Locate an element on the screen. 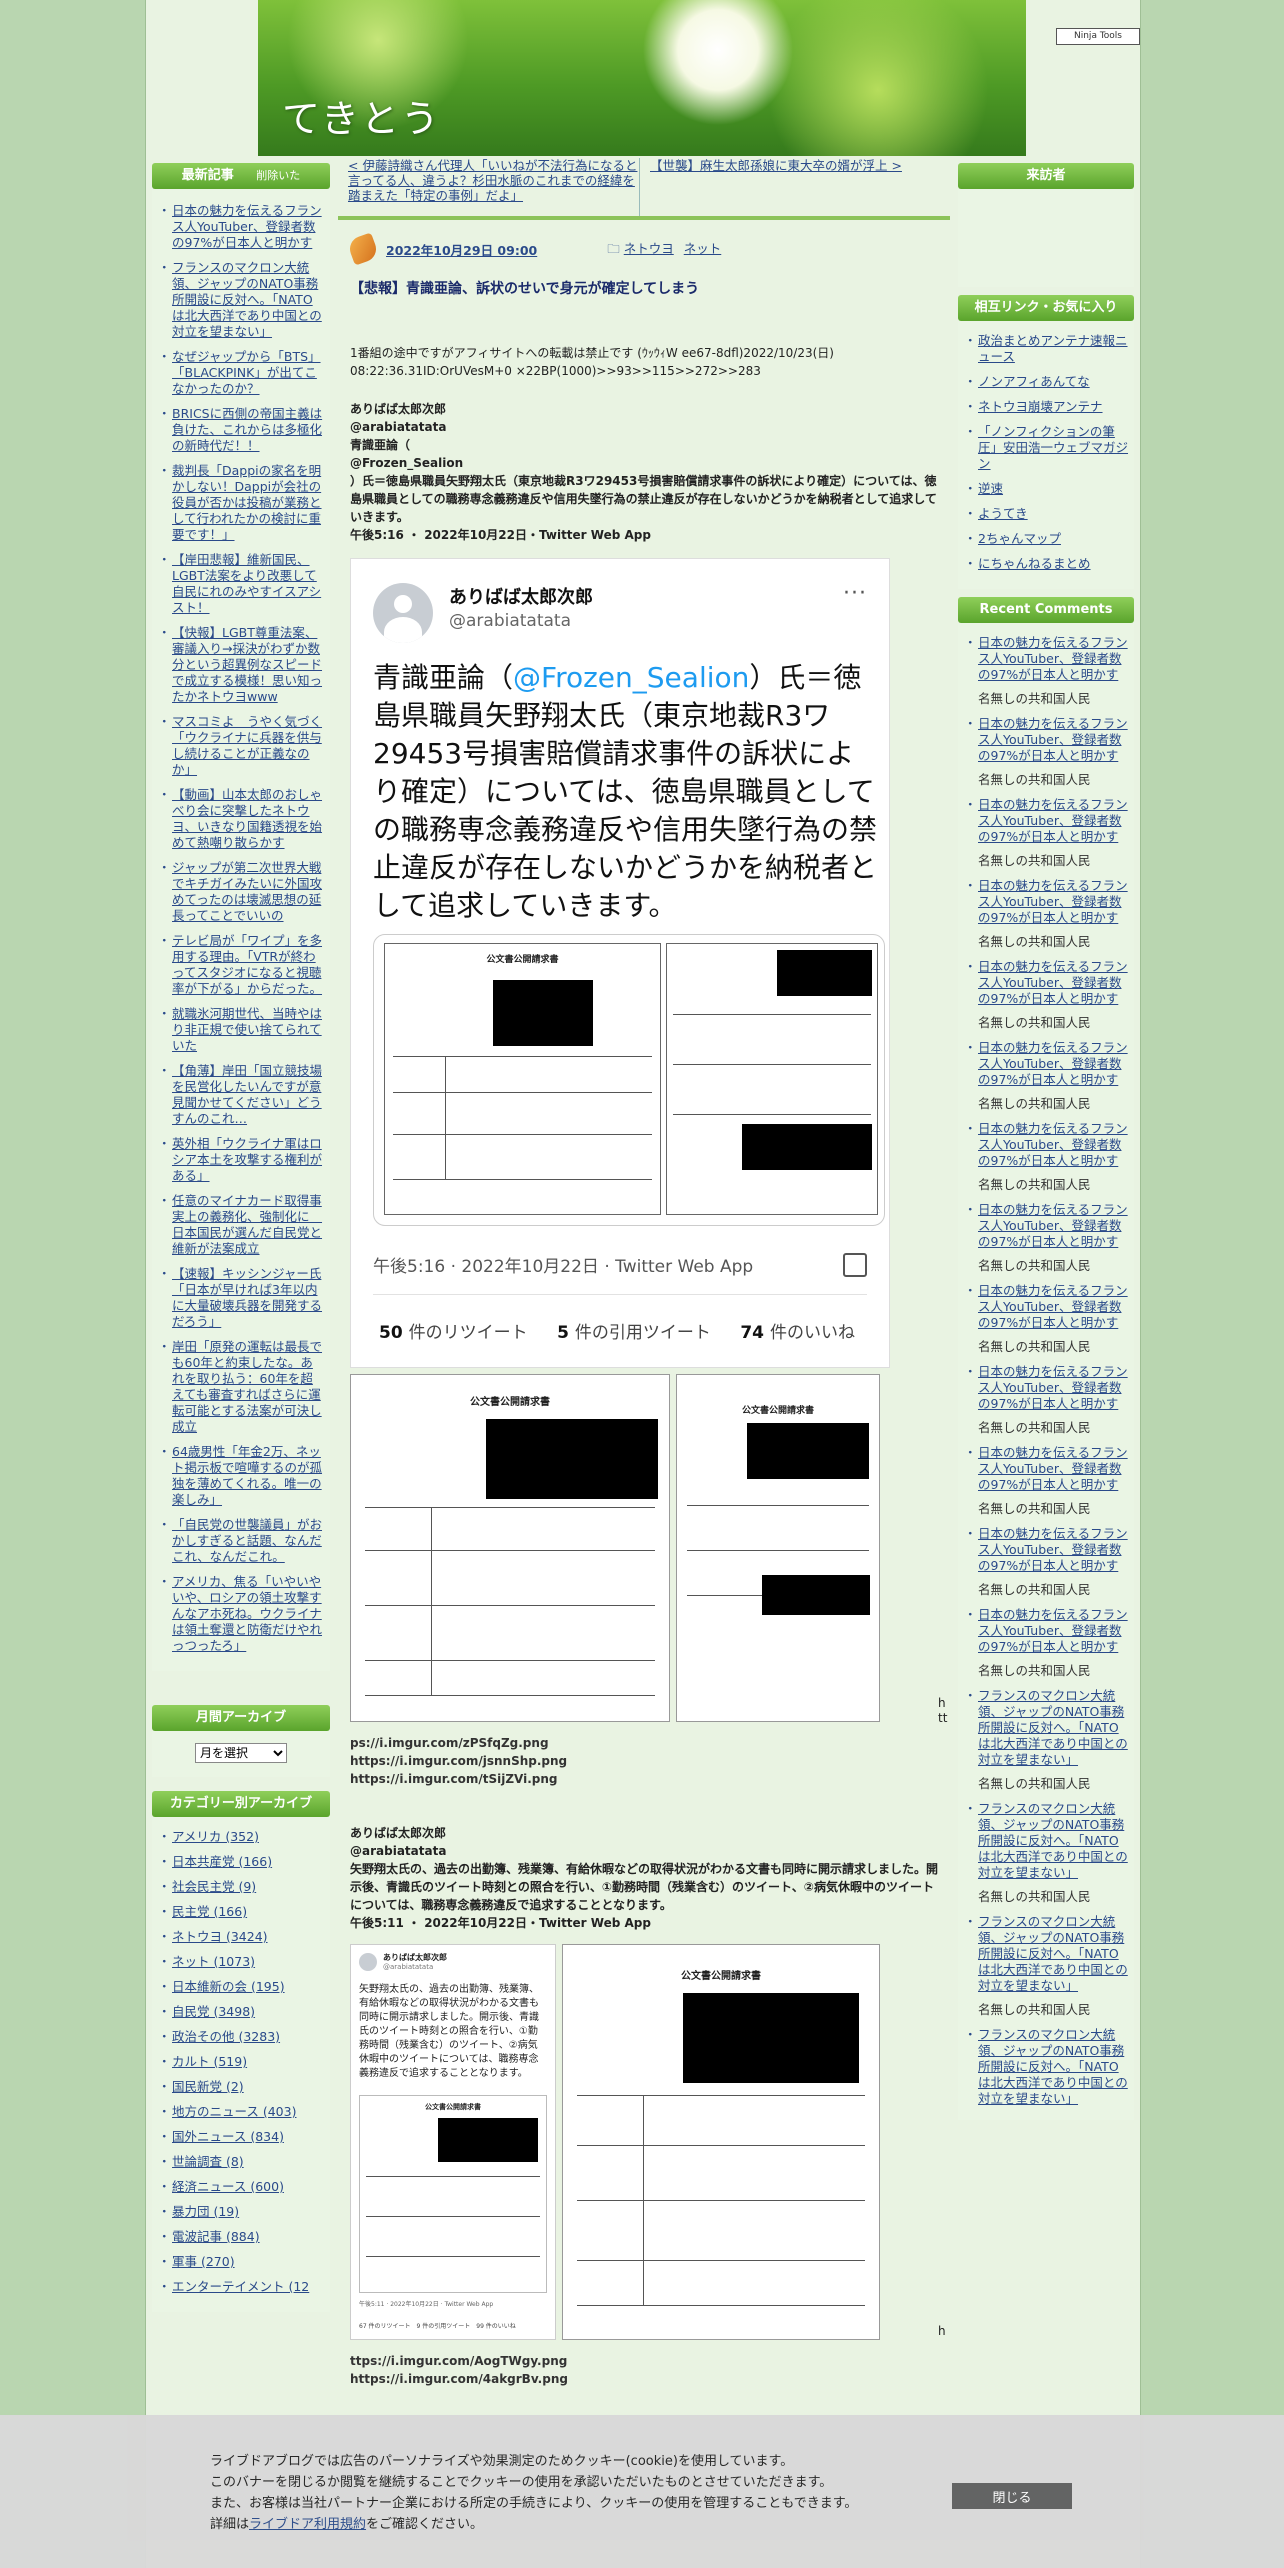 The width and height of the screenshot is (1284, 2568). tweet-time: 午後5:16 · 2022年10月22日 · Twitter Web App is located at coordinates (563, 1264).